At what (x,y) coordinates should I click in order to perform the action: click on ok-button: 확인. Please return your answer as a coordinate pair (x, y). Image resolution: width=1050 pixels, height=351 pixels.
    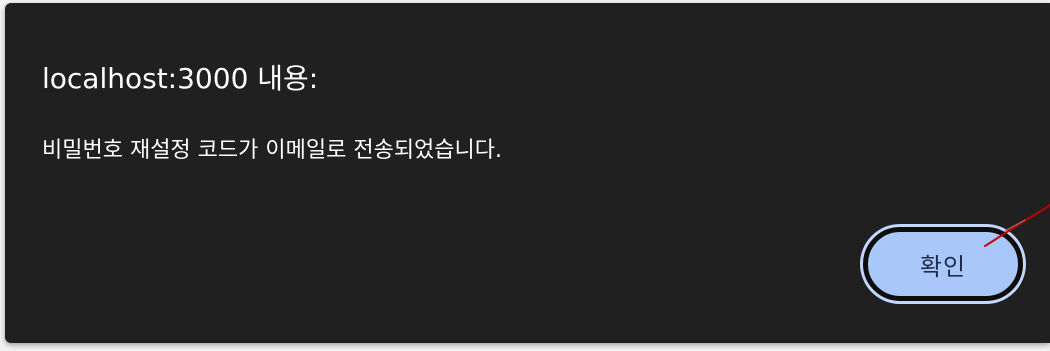
    Looking at the image, I should click on (943, 264).